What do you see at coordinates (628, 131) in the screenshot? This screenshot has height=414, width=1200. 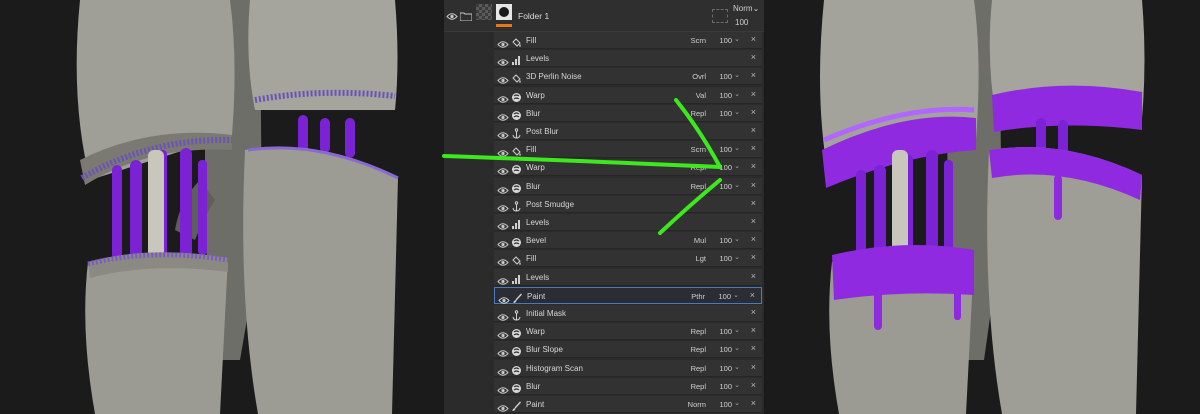 I see `layer-row: Post Blur ×` at bounding box center [628, 131].